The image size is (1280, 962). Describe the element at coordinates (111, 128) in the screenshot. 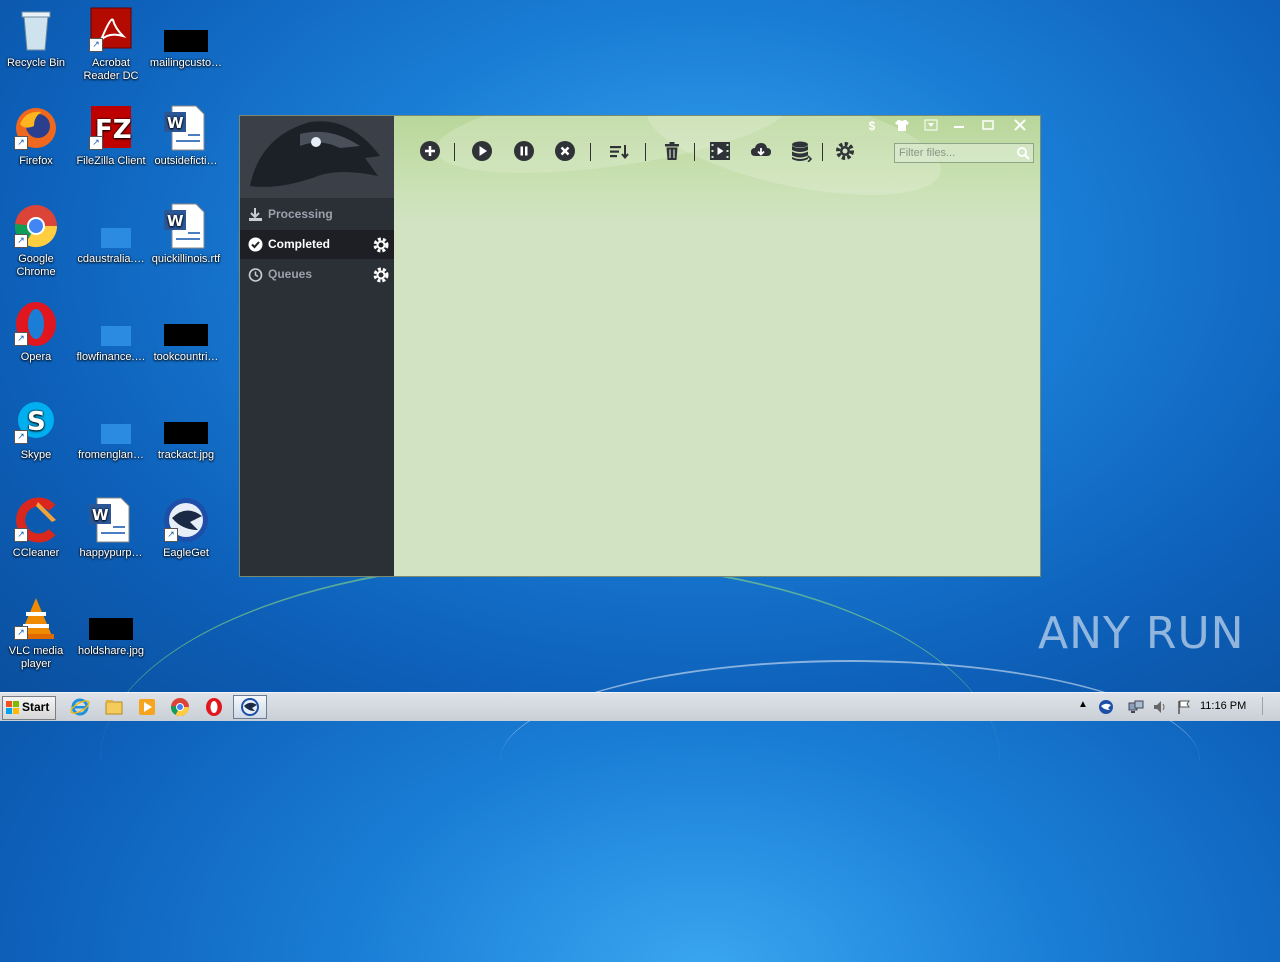

I see `filezilla-icon: FZ ↗` at that location.